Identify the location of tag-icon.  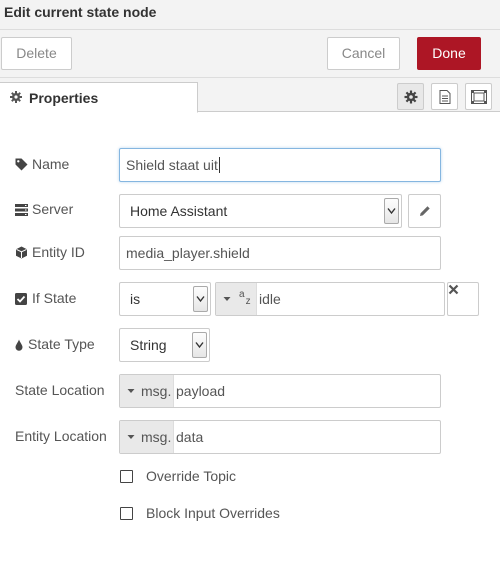
(21, 164).